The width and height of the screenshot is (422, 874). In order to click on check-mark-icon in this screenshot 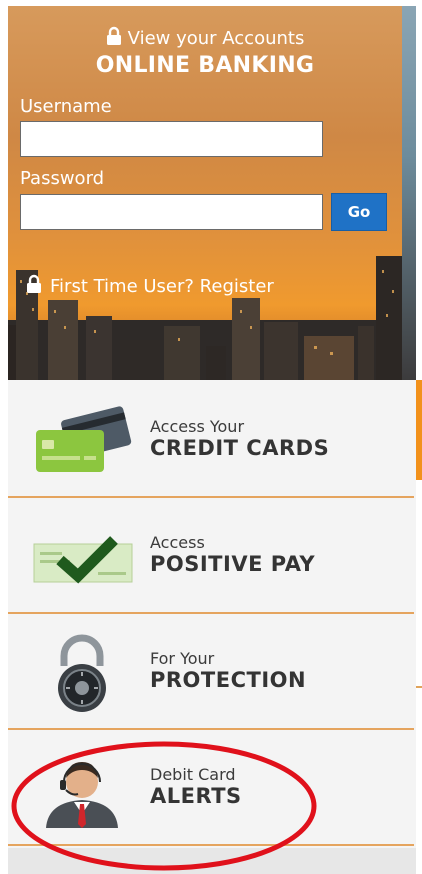, I will do `click(83, 556)`.